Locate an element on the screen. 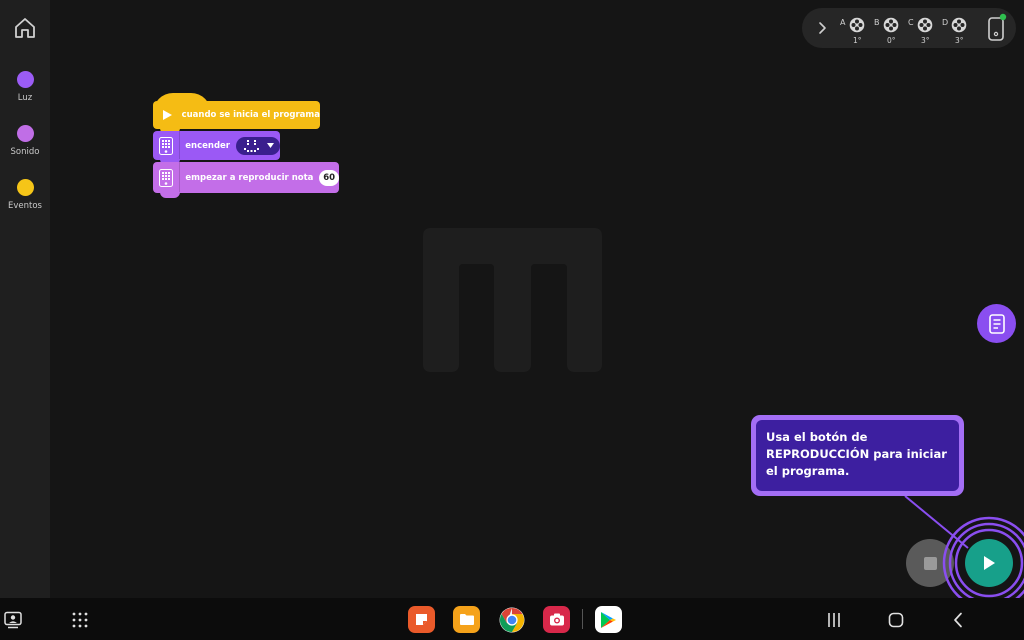 The image size is (1024, 640). note-value-input: 60 is located at coordinates (329, 177).